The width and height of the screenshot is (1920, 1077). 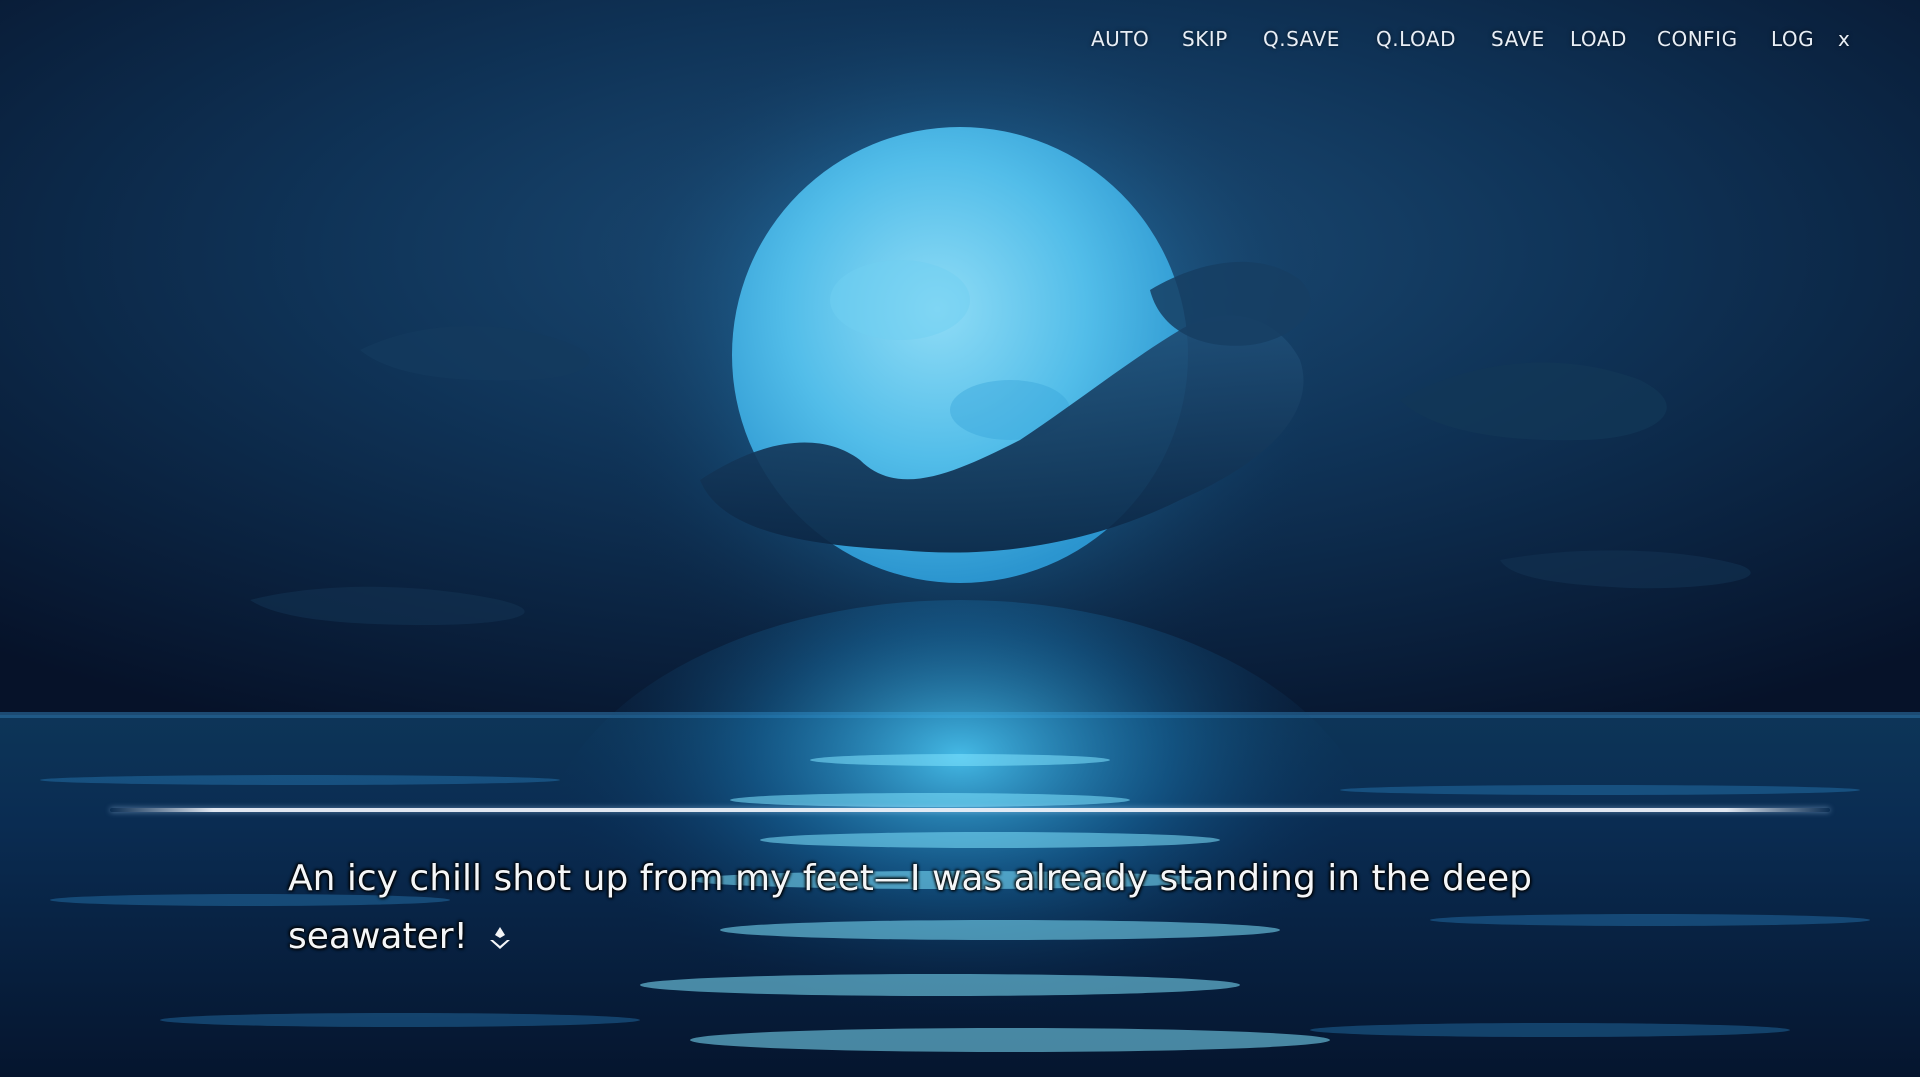 What do you see at coordinates (1598, 39) in the screenshot?
I see `load-button: LOAD` at bounding box center [1598, 39].